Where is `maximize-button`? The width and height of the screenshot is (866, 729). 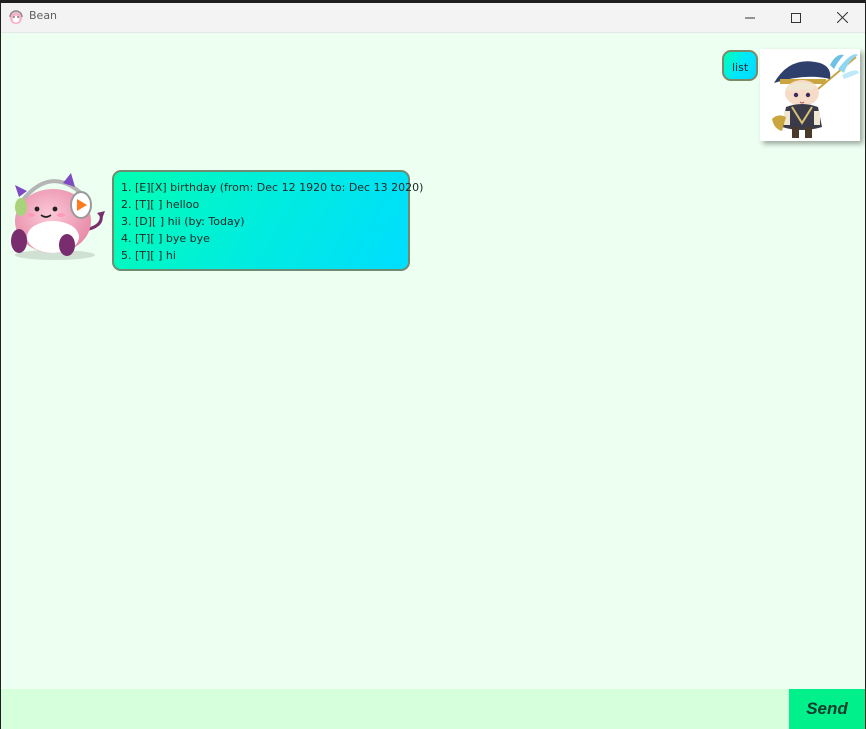
maximize-button is located at coordinates (796, 17).